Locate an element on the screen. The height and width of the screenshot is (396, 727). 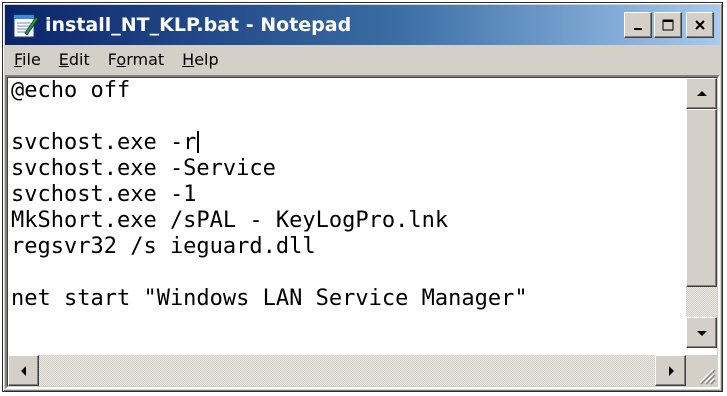
editor-line-1: @echo off is located at coordinates (71, 90).